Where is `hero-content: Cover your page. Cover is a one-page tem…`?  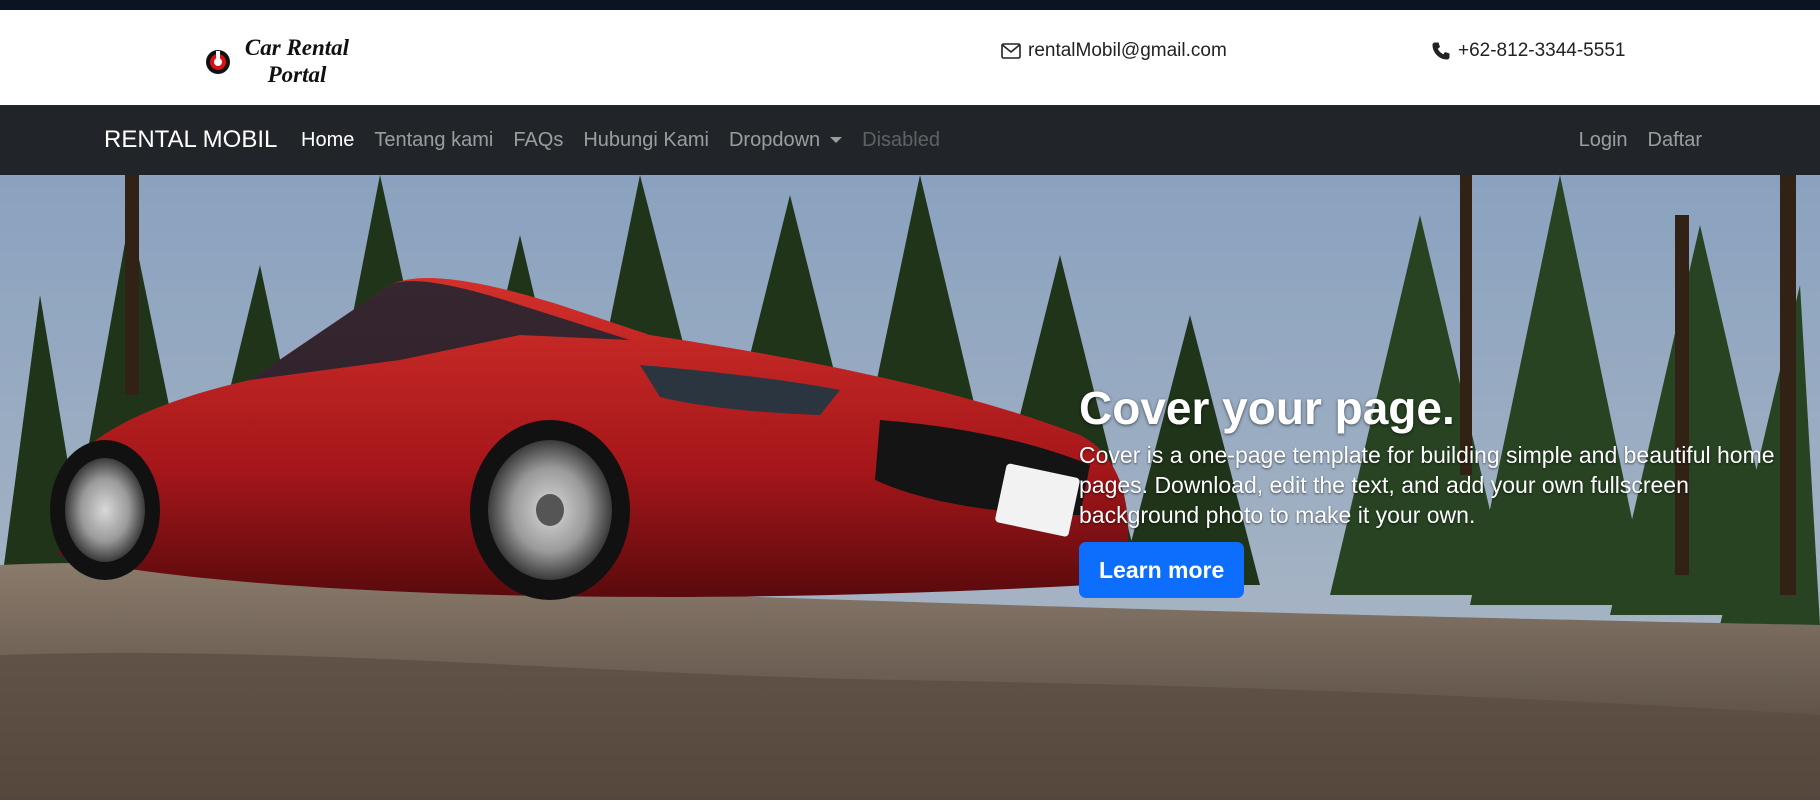
hero-content: Cover your page. Cover is a one-page tem… is located at coordinates (1439, 489).